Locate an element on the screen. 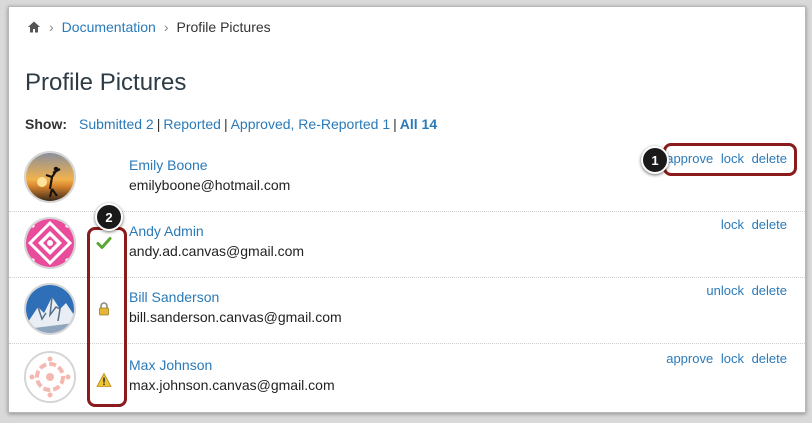  filter-reported-link: Reported is located at coordinates (192, 124).